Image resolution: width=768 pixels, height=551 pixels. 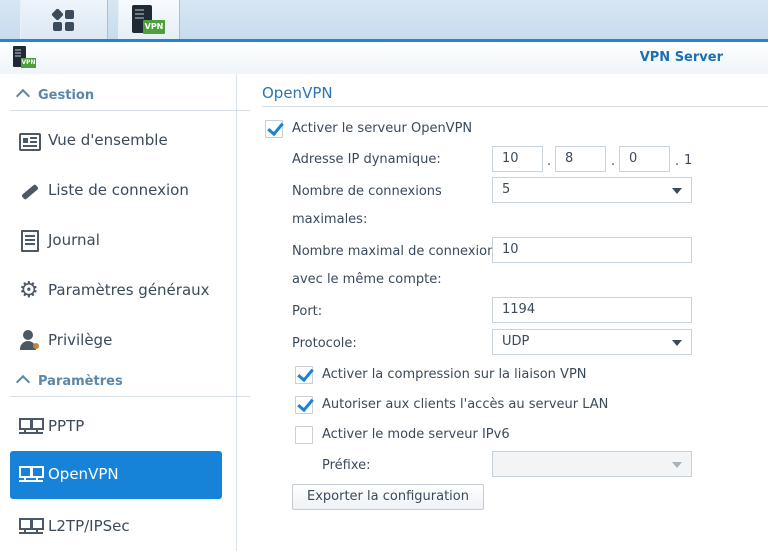 What do you see at coordinates (688, 160) in the screenshot?
I see `ip-last-octet: 1` at bounding box center [688, 160].